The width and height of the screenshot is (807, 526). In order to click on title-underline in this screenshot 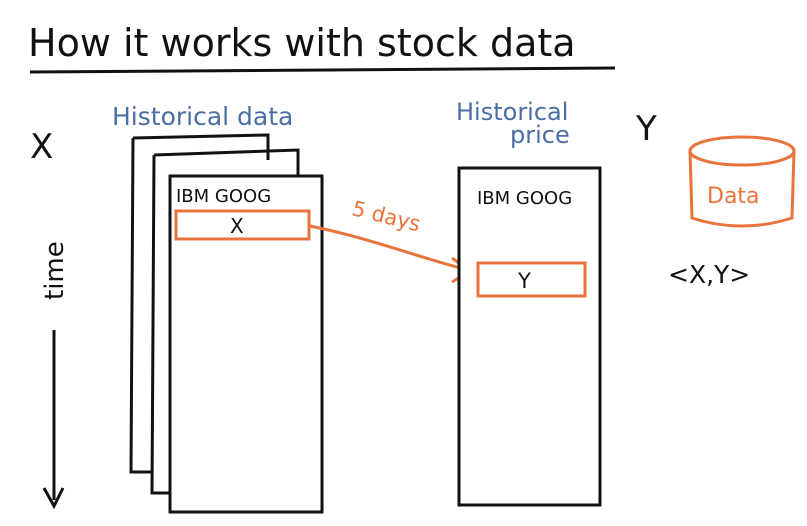, I will do `click(322, 70)`.